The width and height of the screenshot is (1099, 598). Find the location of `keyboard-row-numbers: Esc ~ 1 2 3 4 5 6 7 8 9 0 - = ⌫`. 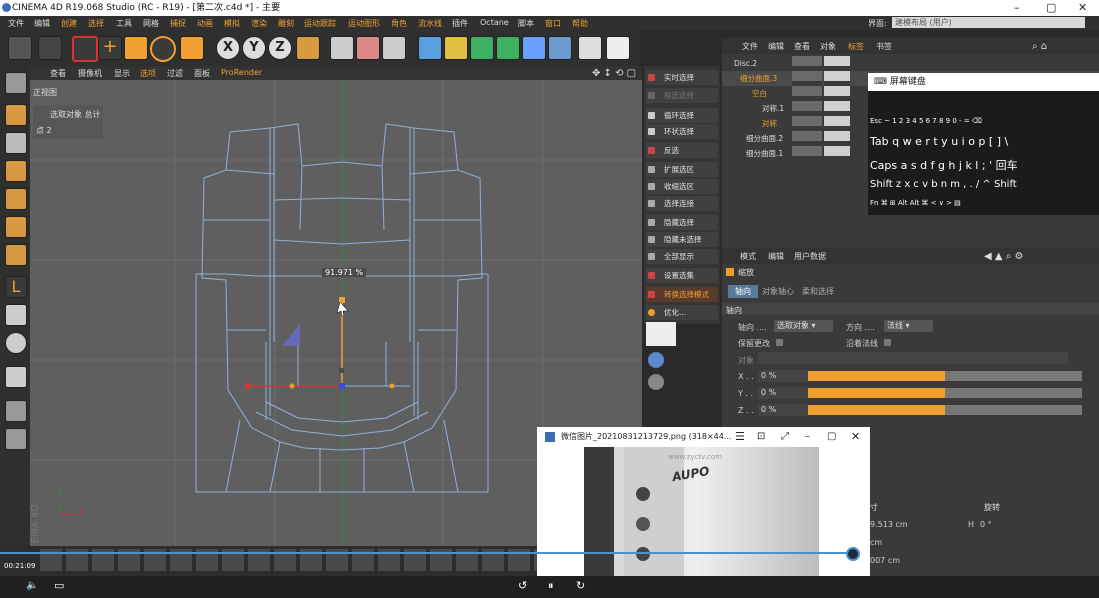

keyboard-row-numbers: Esc ~ 1 2 3 4 5 6 7 8 9 0 - = ⌫ is located at coordinates (926, 121).